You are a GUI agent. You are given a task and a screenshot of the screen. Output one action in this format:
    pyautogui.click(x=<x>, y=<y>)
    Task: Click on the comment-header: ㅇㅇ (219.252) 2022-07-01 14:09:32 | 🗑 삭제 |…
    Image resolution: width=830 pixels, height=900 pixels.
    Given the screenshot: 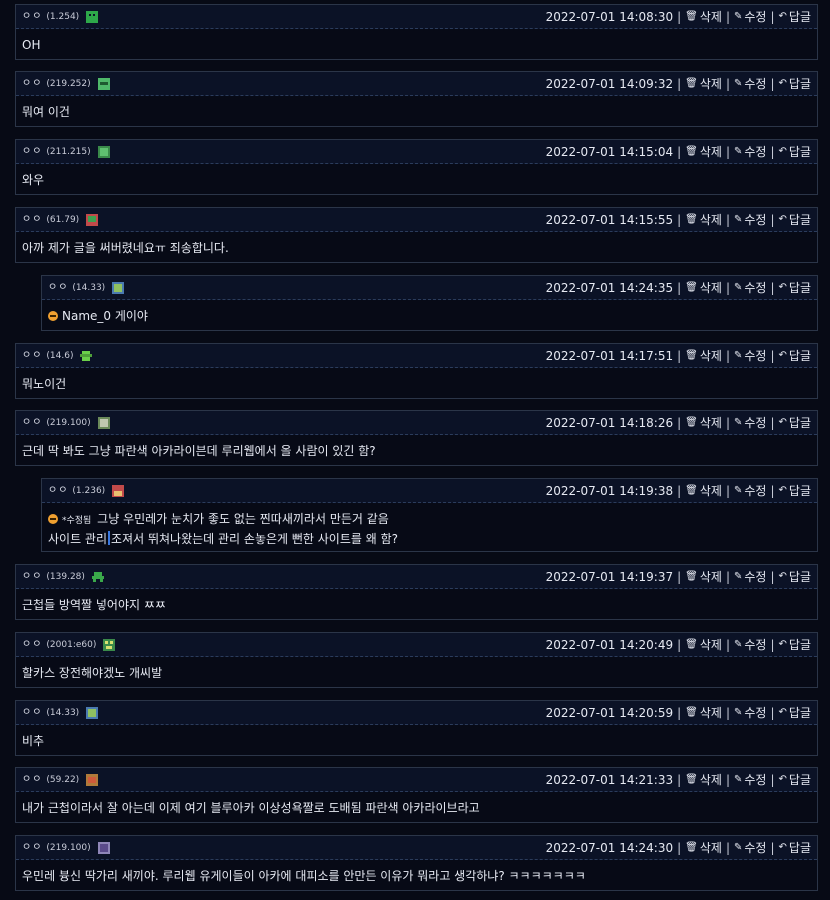 What is the action you would take?
    pyautogui.click(x=416, y=84)
    